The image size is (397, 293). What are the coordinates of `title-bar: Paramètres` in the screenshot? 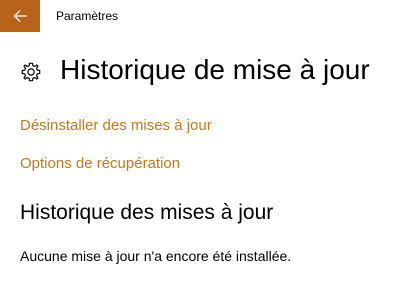 It's located at (198, 16).